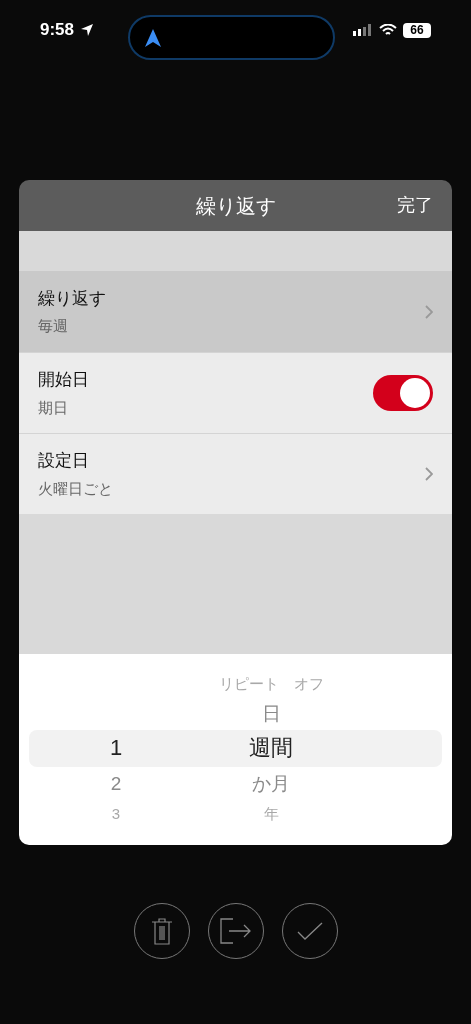 This screenshot has height=1024, width=471. Describe the element at coordinates (116, 783) in the screenshot. I see `picker-option: 2` at that location.